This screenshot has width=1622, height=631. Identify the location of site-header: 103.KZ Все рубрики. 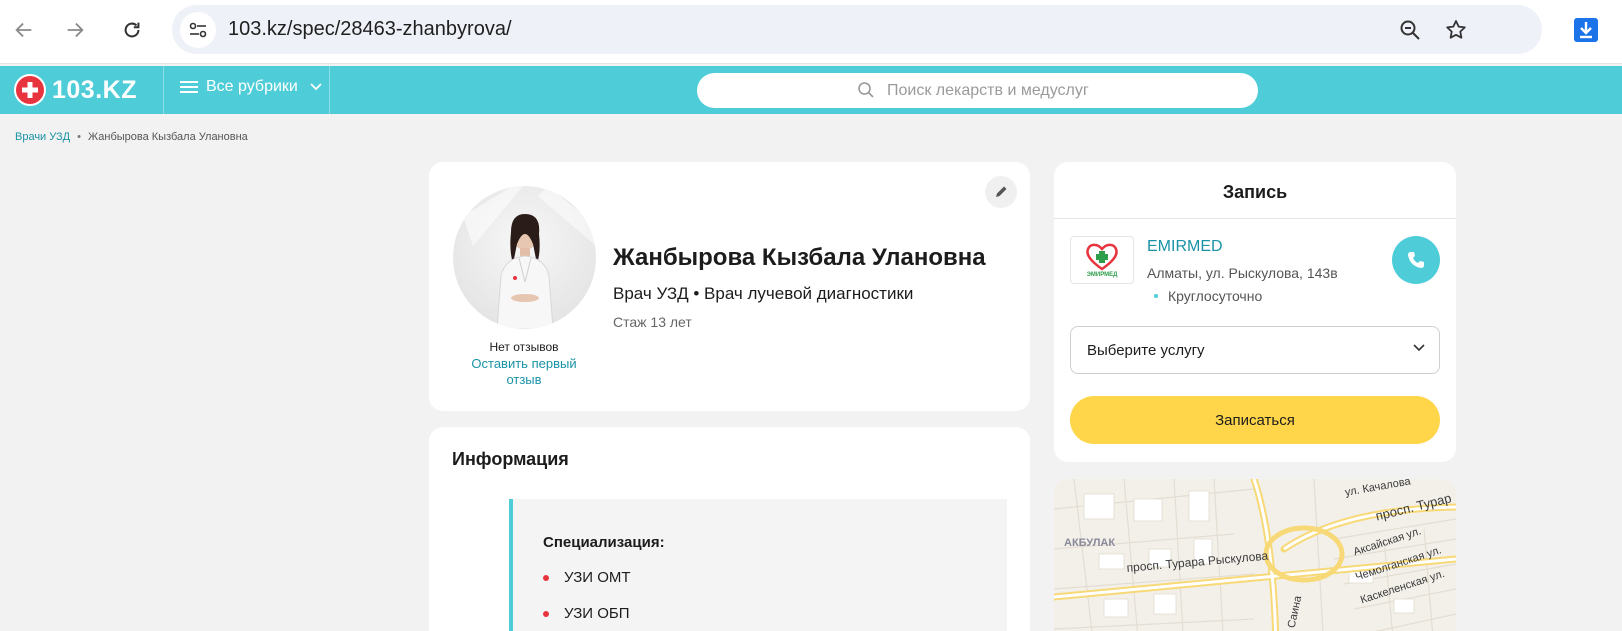
(811, 90).